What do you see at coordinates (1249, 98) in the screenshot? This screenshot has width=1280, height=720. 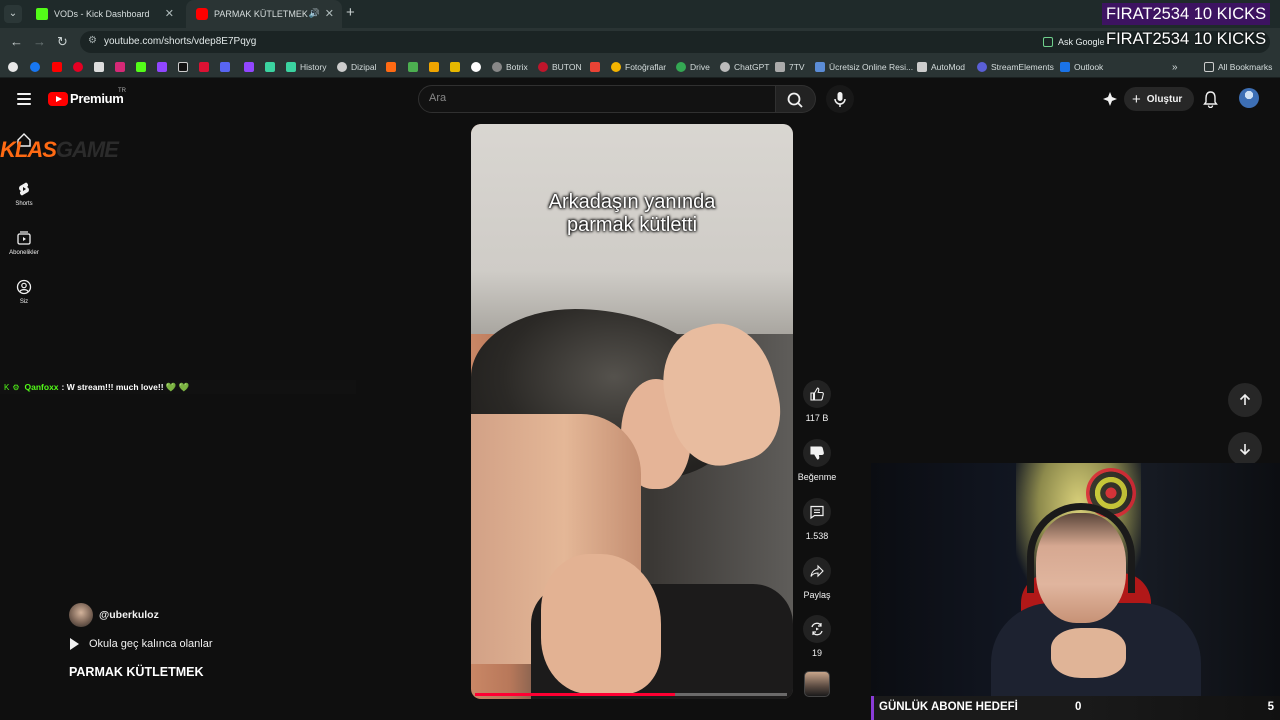 I see `avatar` at bounding box center [1249, 98].